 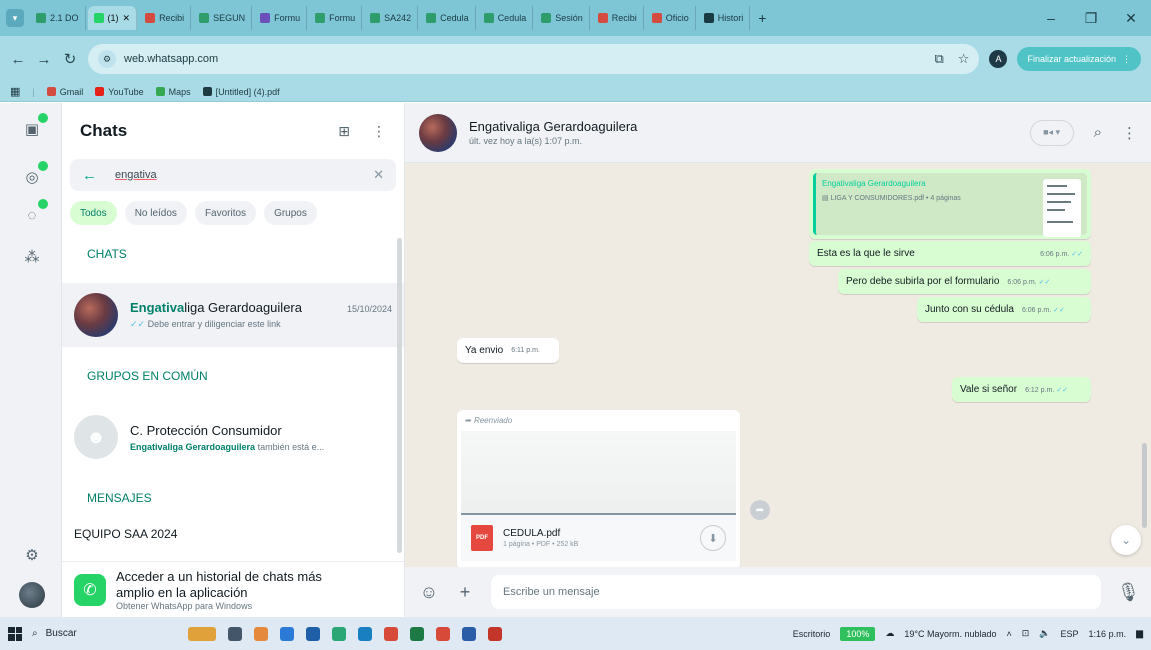 What do you see at coordinates (44, 59) in the screenshot?
I see `forward-arrow-icon: →` at bounding box center [44, 59].